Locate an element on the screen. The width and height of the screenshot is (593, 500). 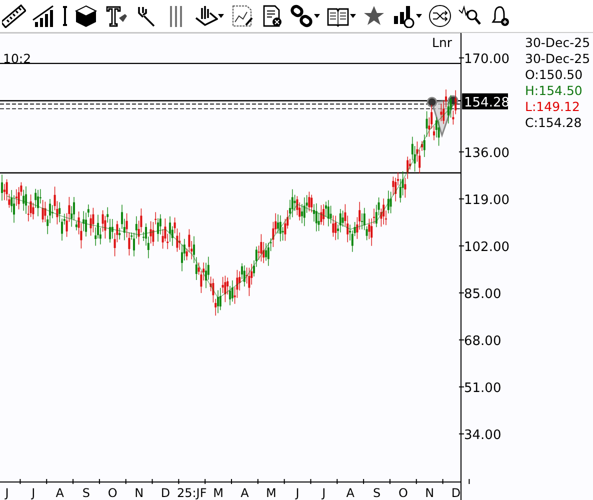
axis-label: 170.00 is located at coordinates (487, 59).